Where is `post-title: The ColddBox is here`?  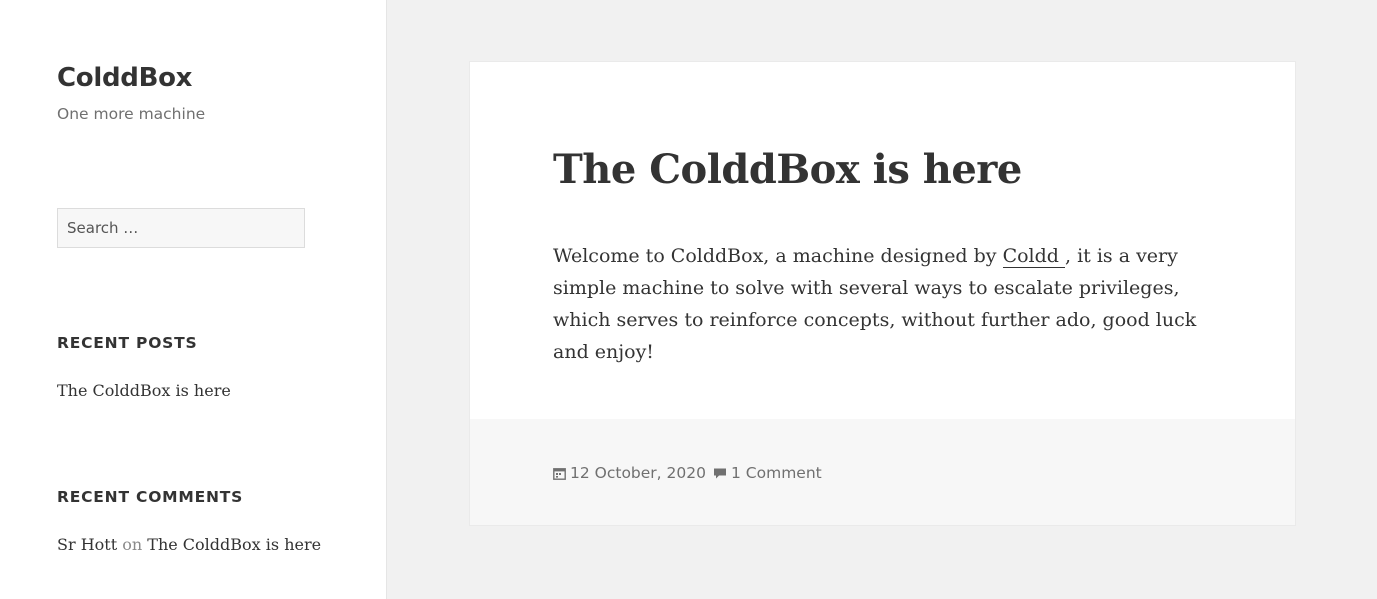
post-title: The ColddBox is here is located at coordinates (787, 169).